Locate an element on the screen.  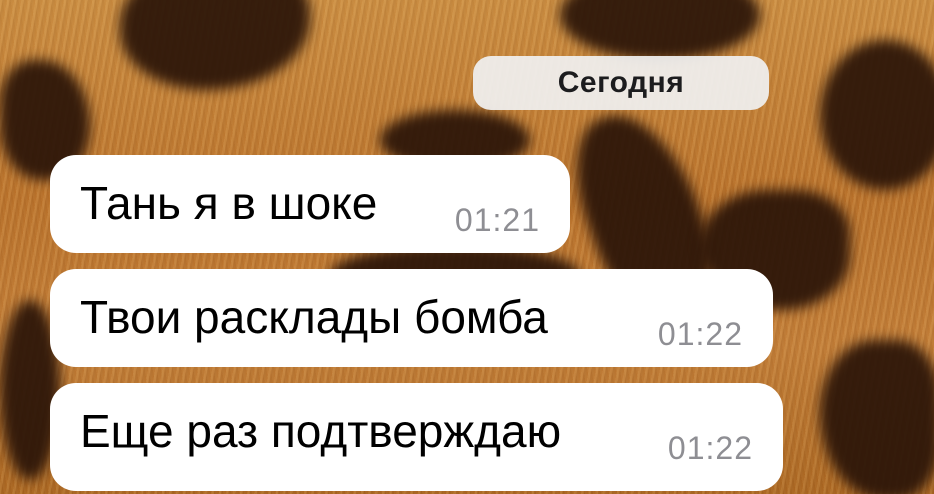
message-text: Еще раз подтверждаю is located at coordinates (321, 431).